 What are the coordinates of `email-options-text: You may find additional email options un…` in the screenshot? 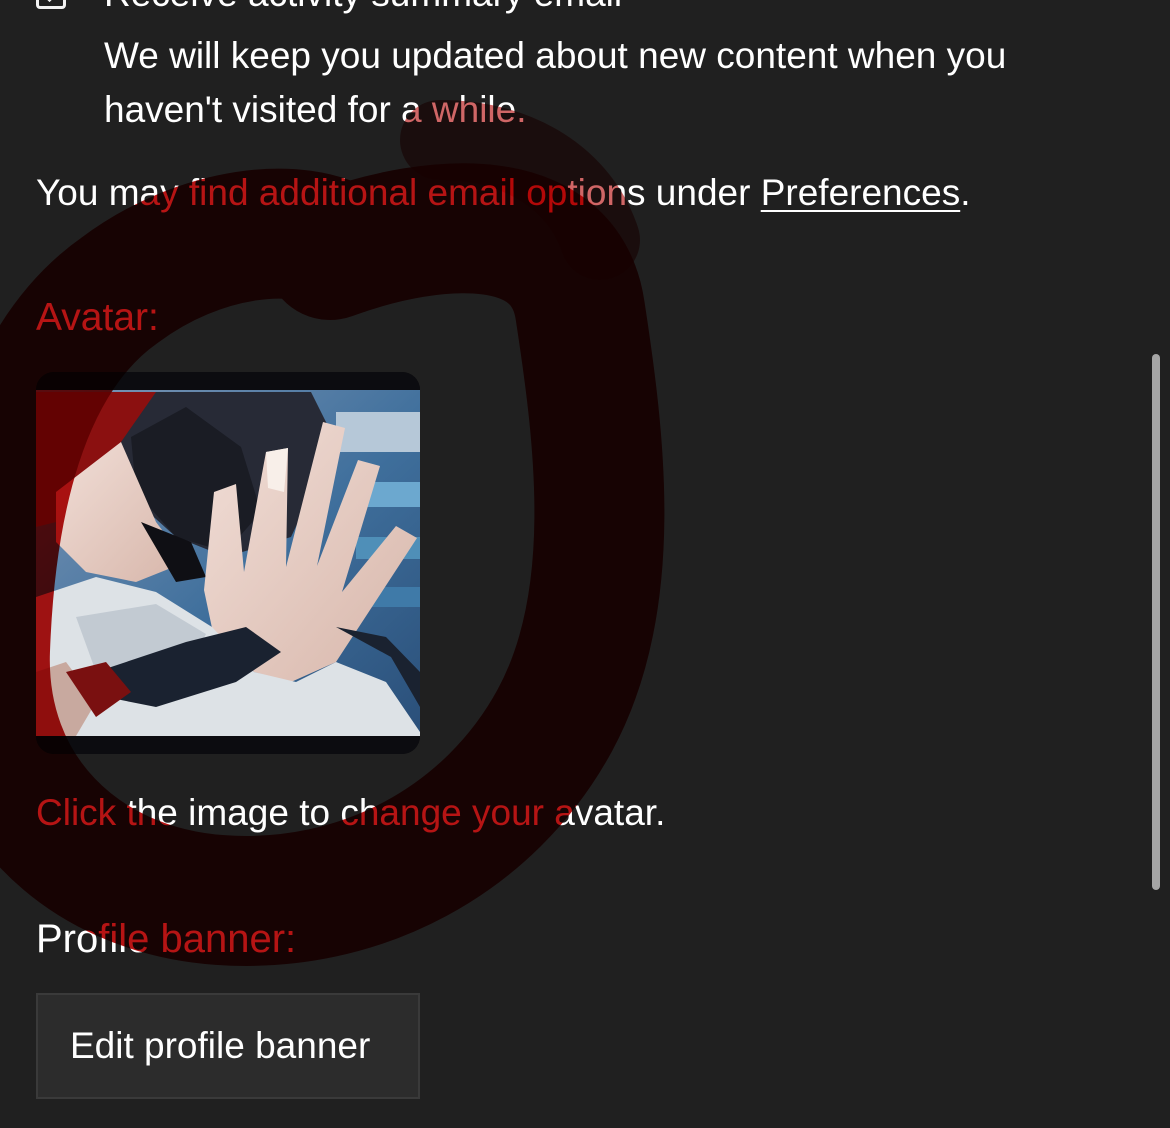 It's located at (503, 193).